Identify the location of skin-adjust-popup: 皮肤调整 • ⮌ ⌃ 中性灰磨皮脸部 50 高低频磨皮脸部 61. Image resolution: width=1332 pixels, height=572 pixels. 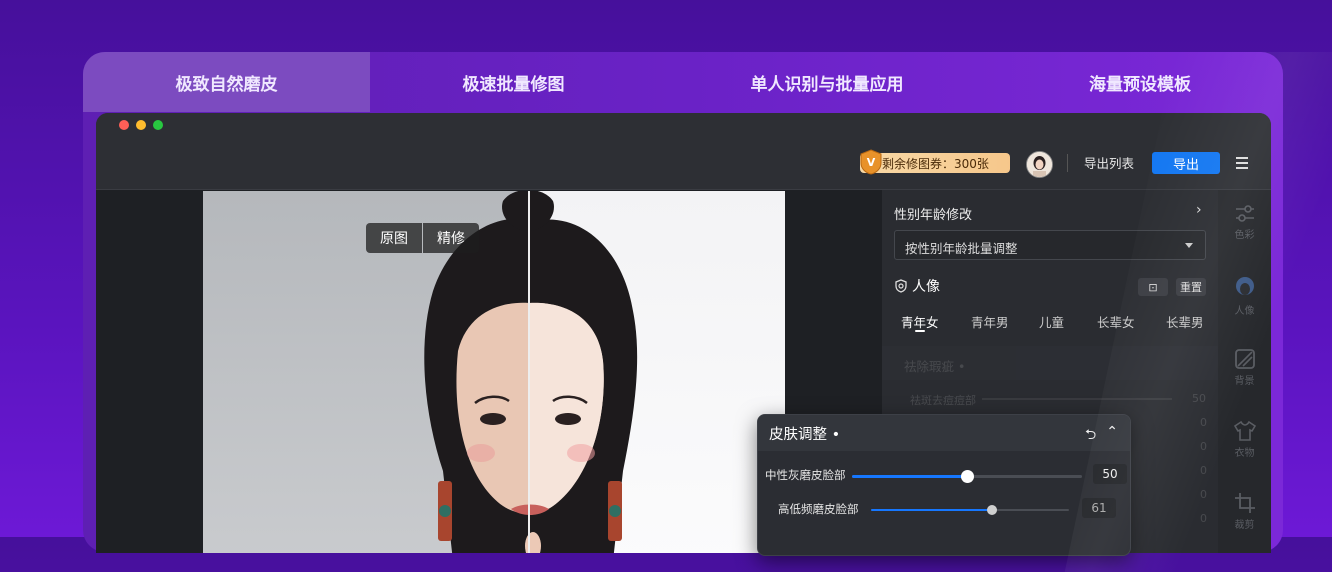
(944, 485).